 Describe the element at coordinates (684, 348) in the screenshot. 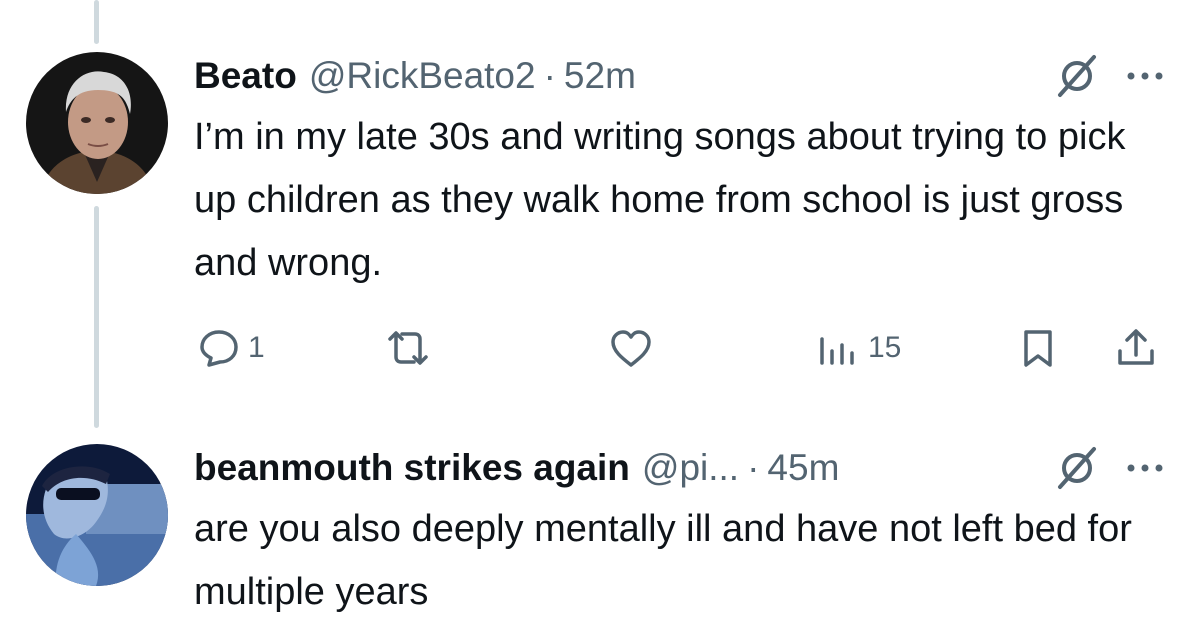

I see `tweet-actions: 1 15` at that location.